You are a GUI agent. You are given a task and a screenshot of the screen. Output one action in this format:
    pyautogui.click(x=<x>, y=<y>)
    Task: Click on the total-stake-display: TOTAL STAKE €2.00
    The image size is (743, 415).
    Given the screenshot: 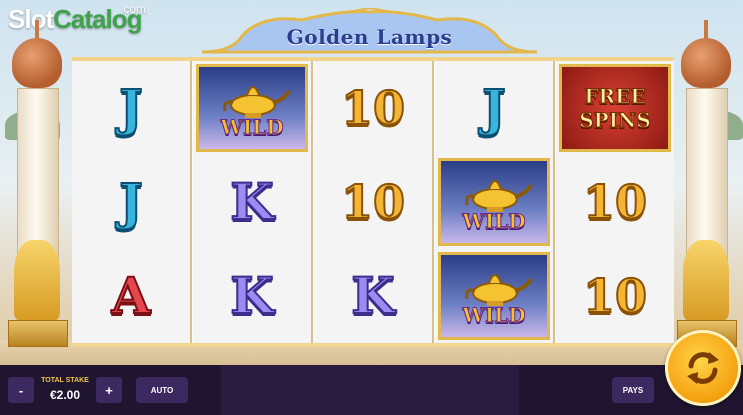 What is the action you would take?
    pyautogui.click(x=65, y=390)
    